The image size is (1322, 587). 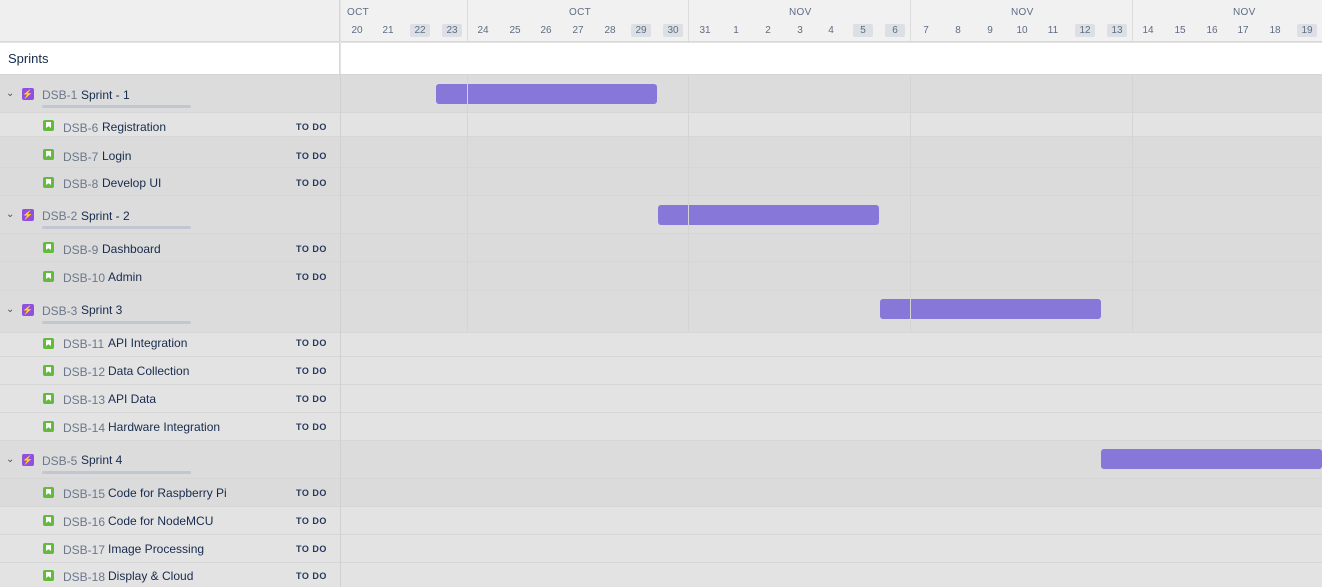 What do you see at coordinates (661, 247) in the screenshot?
I see `issue-row: DSB-9 Dashboard TO DO` at bounding box center [661, 247].